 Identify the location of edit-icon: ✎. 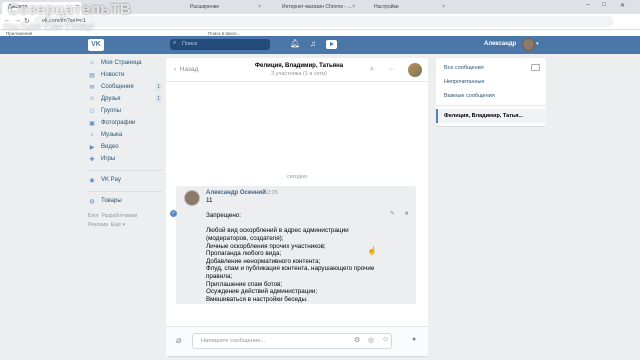
(392, 213).